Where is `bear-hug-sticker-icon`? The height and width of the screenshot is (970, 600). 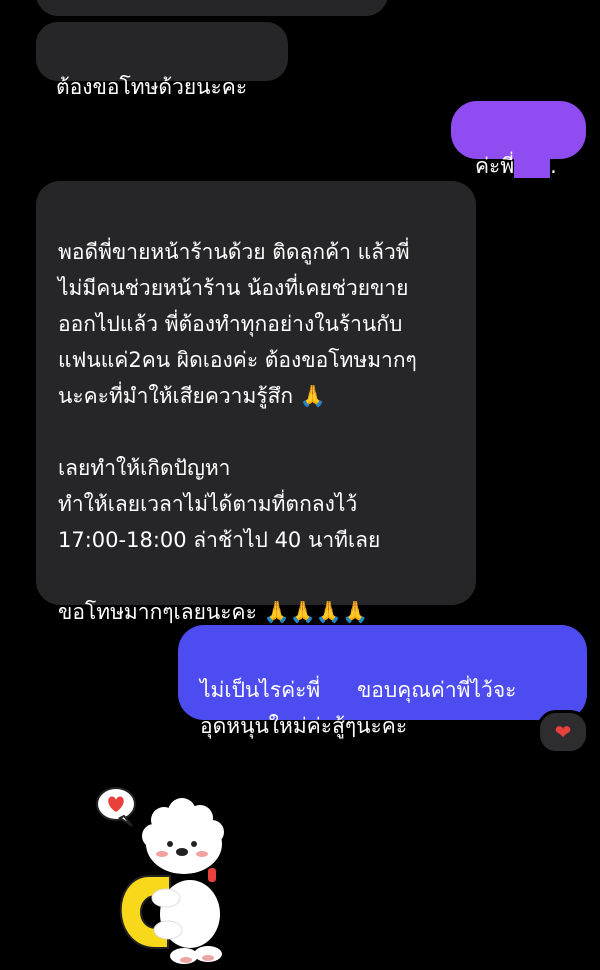
bear-hug-sticker-icon is located at coordinates (165, 873).